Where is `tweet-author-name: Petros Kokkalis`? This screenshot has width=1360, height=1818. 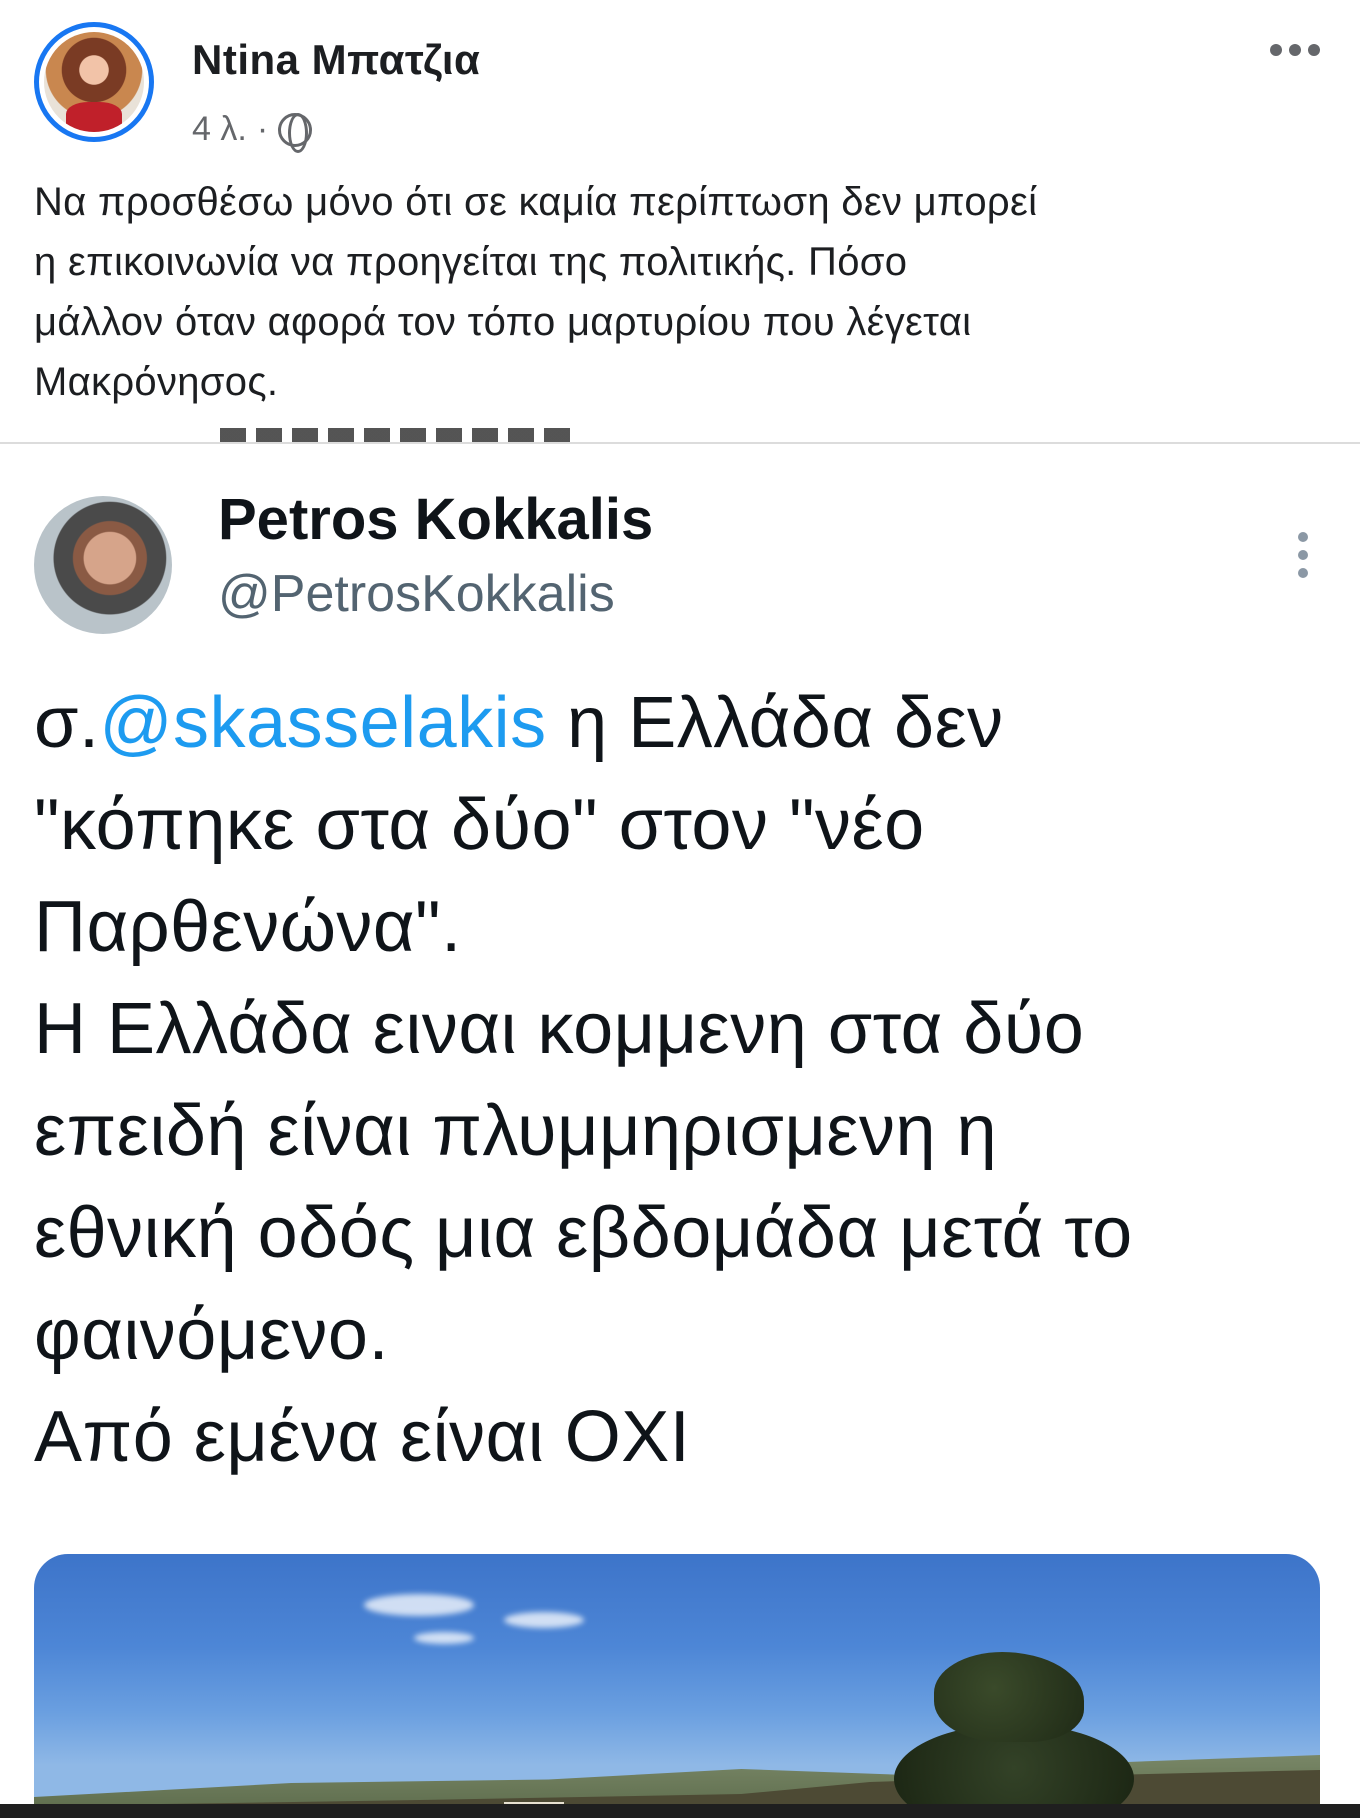
tweet-author-name: Petros Kokkalis is located at coordinates (436, 519).